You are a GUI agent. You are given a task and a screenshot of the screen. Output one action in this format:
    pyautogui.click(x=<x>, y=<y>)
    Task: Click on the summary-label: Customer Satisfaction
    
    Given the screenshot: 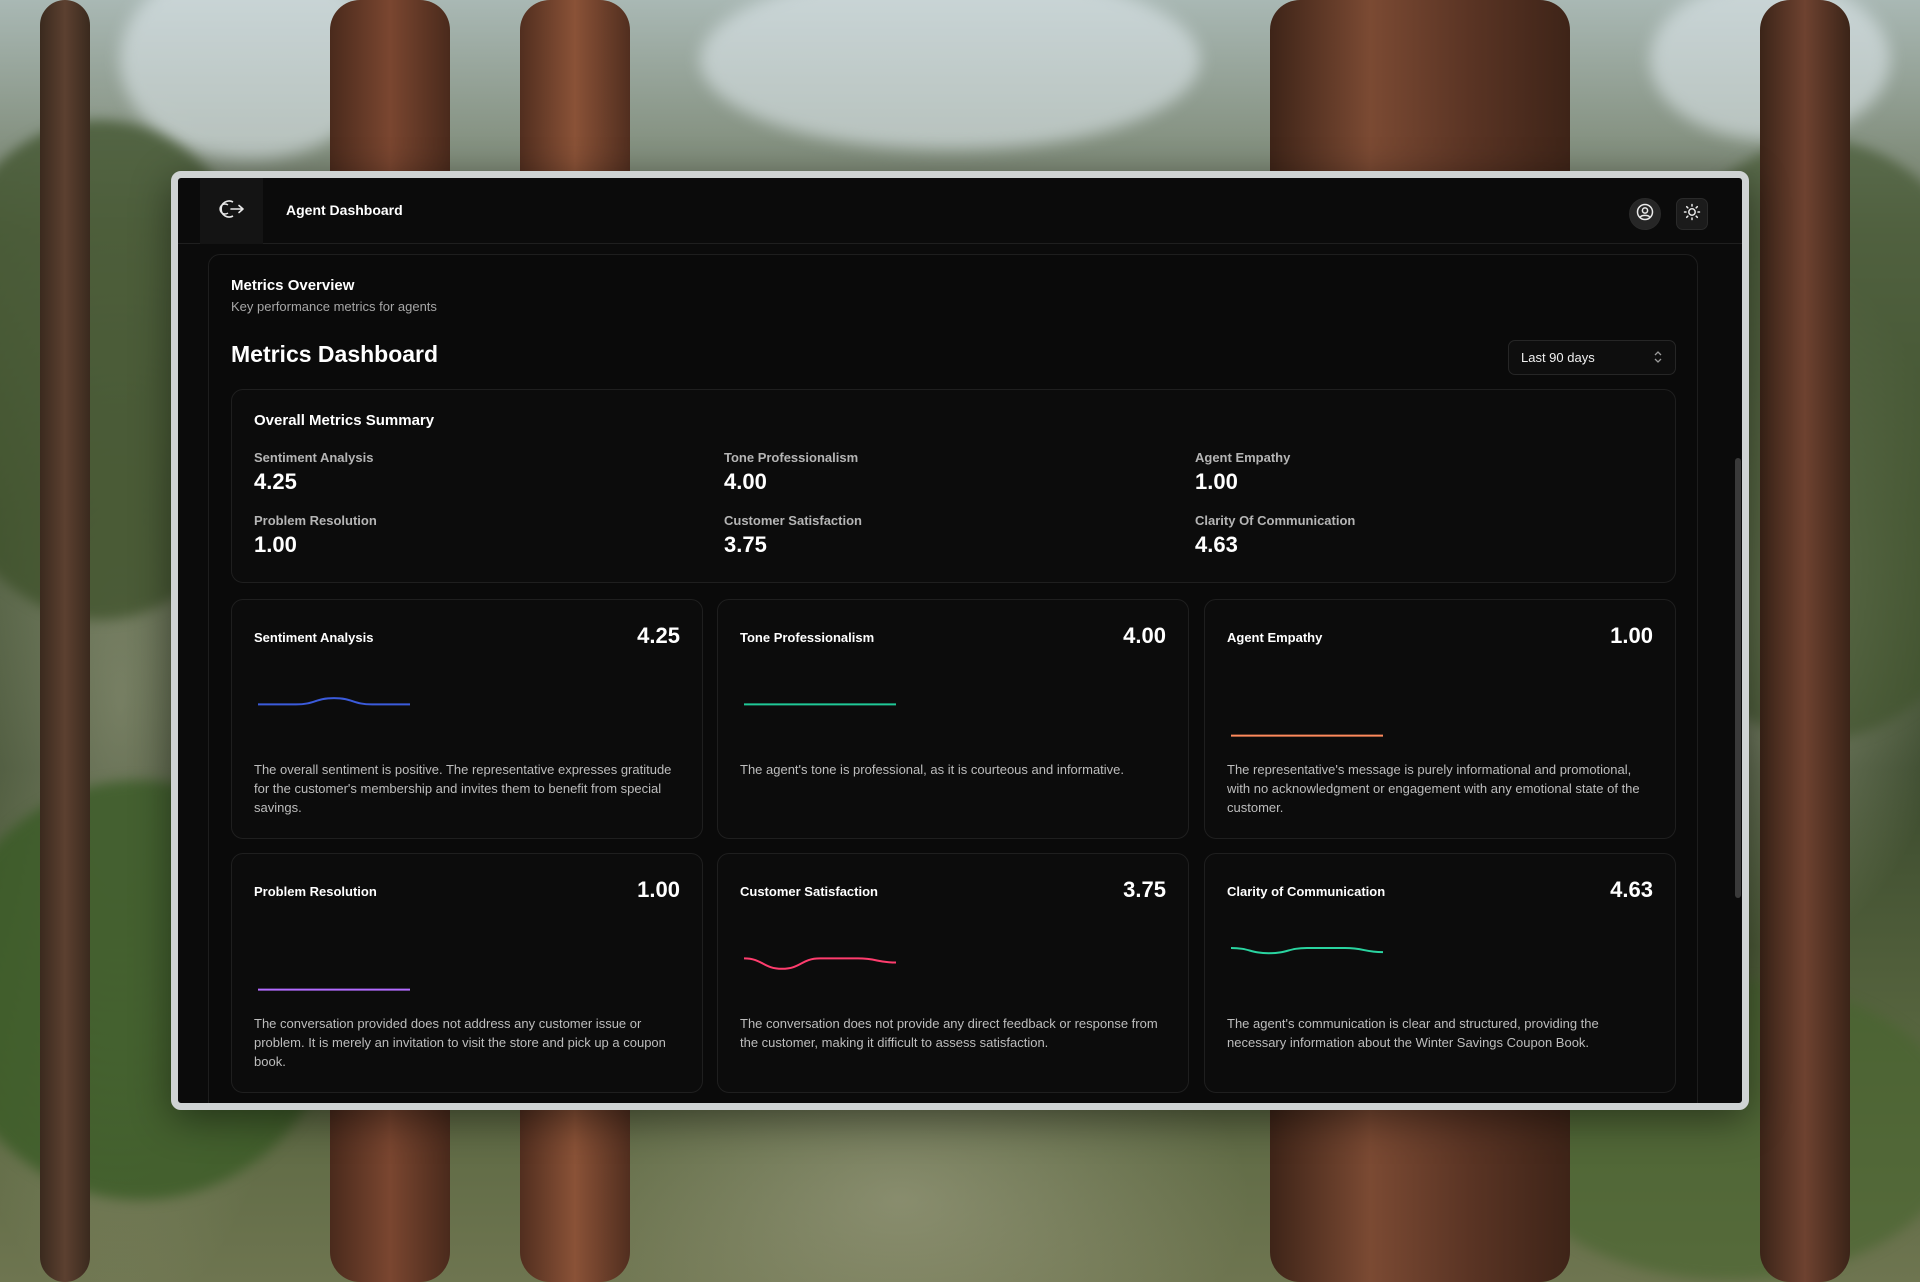 What is the action you would take?
    pyautogui.click(x=793, y=520)
    